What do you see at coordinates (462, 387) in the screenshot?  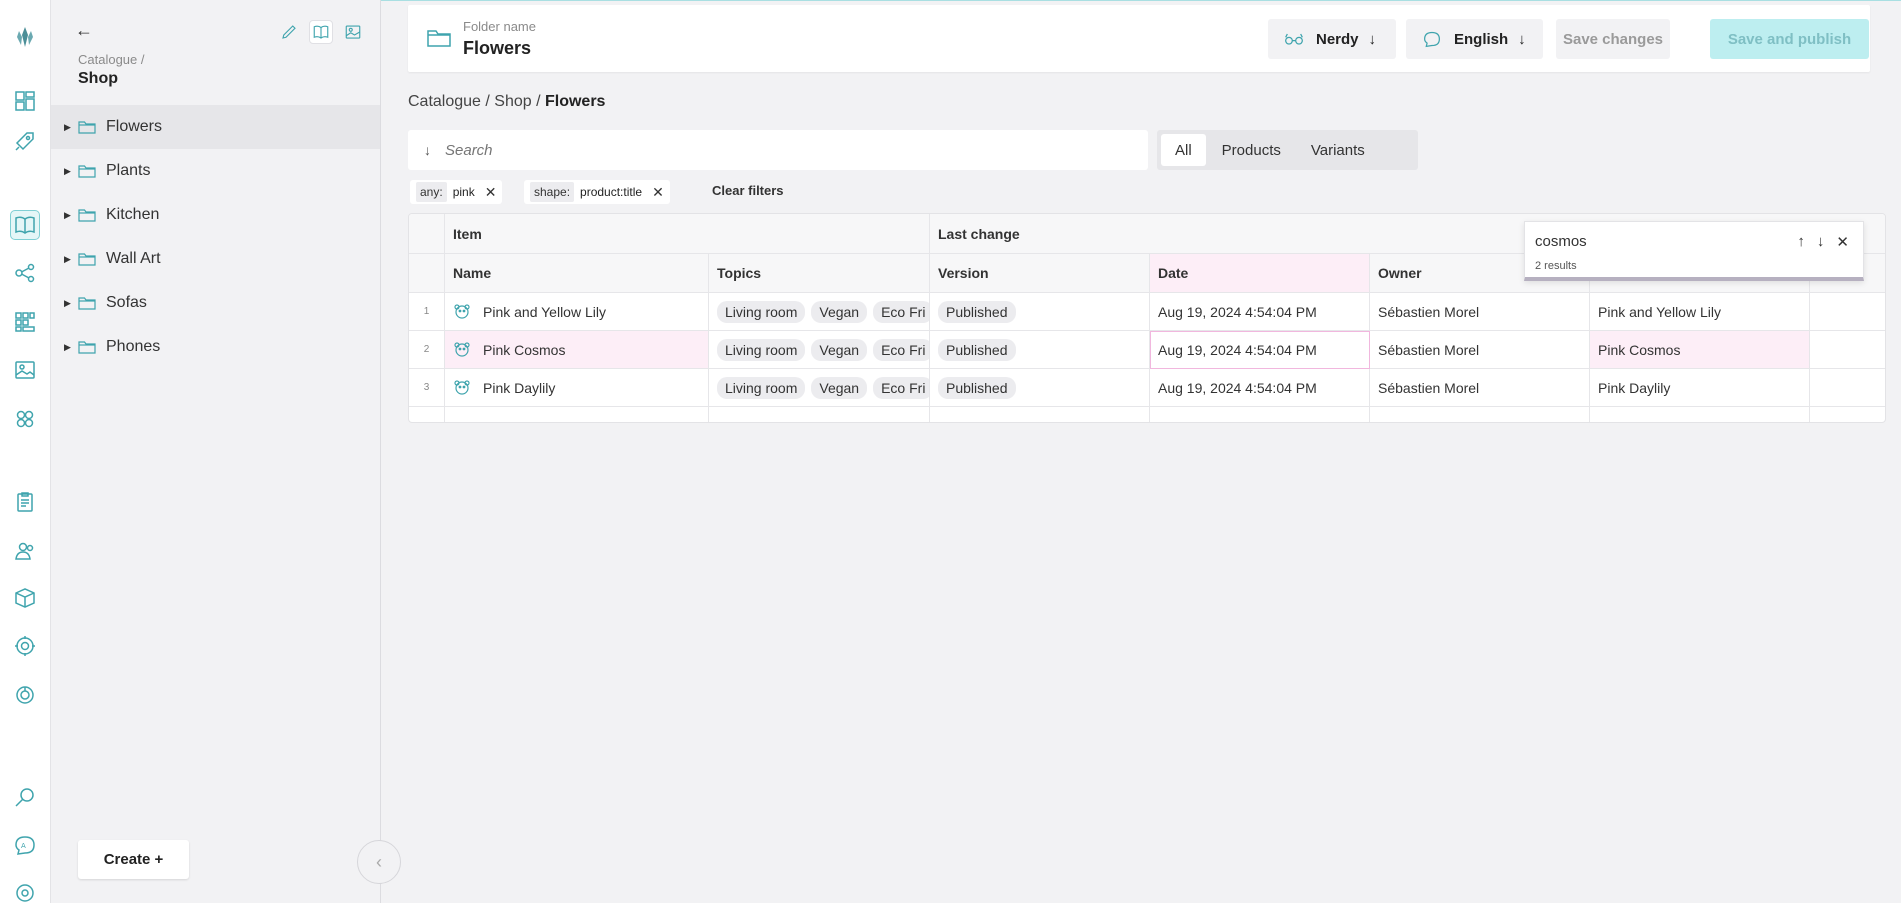 I see `product-shape-icon` at bounding box center [462, 387].